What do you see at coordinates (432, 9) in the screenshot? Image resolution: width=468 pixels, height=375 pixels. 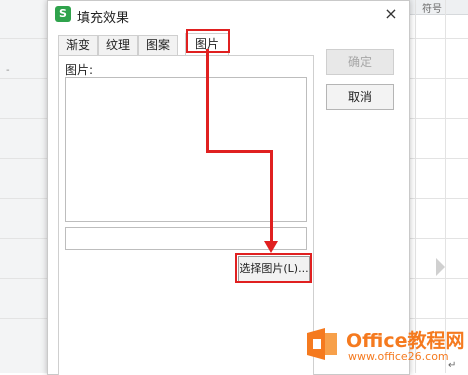 I see `cell-text: 符号` at bounding box center [432, 9].